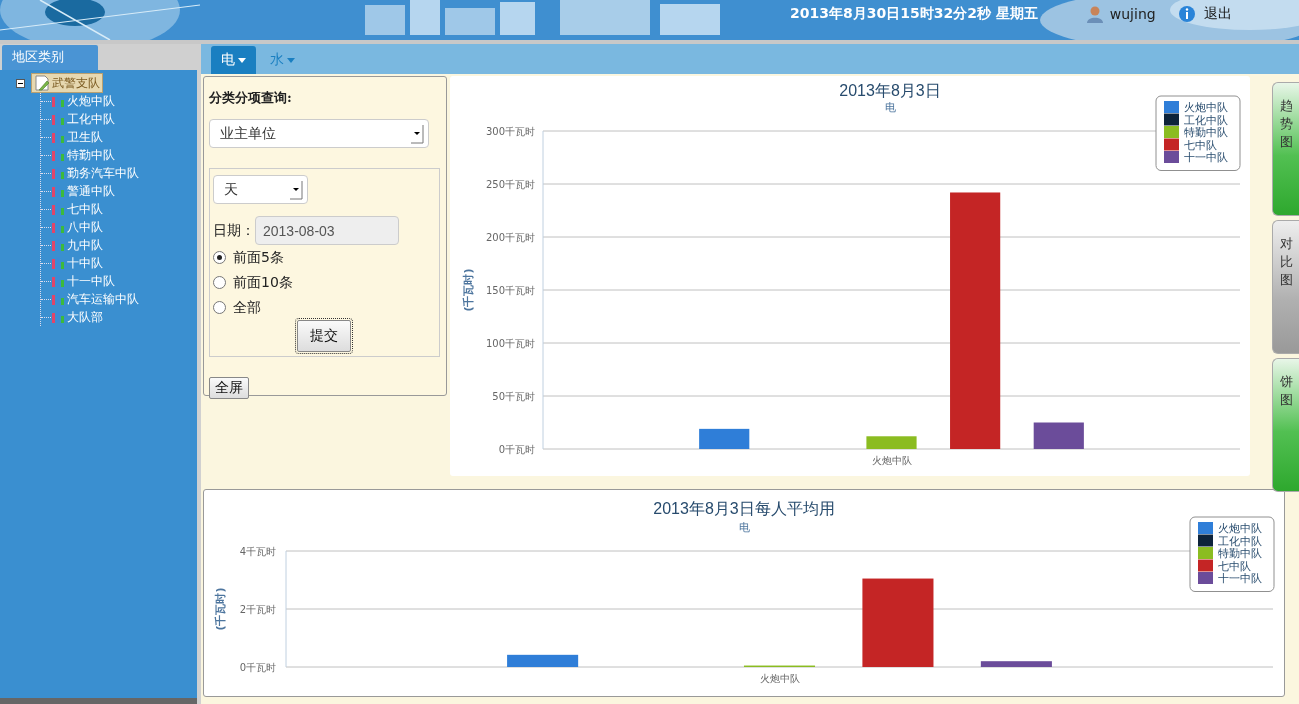 This screenshot has width=1299, height=704. What do you see at coordinates (890, 90) in the screenshot?
I see `chart-title: 2013年8月3日` at bounding box center [890, 90].